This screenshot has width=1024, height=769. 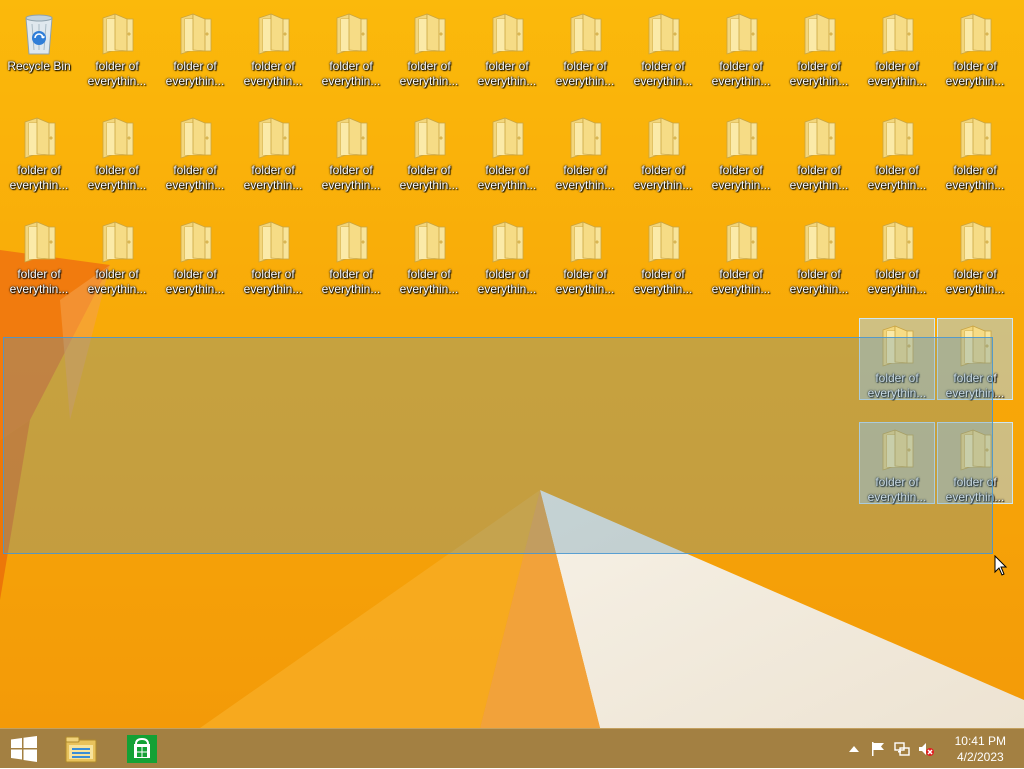 What do you see at coordinates (39, 66) in the screenshot?
I see `icon-label: Recycle Bin` at bounding box center [39, 66].